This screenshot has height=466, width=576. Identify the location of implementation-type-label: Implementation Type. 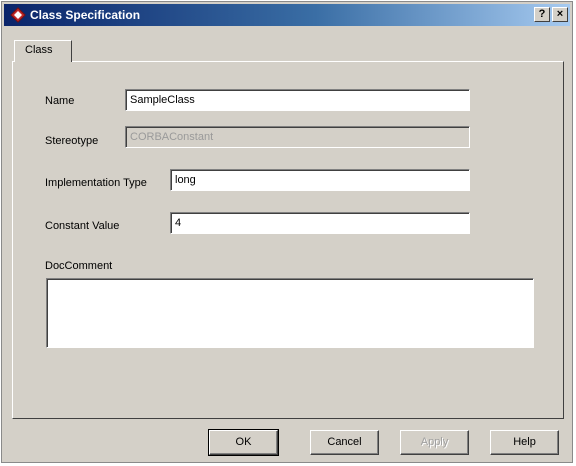
(96, 183).